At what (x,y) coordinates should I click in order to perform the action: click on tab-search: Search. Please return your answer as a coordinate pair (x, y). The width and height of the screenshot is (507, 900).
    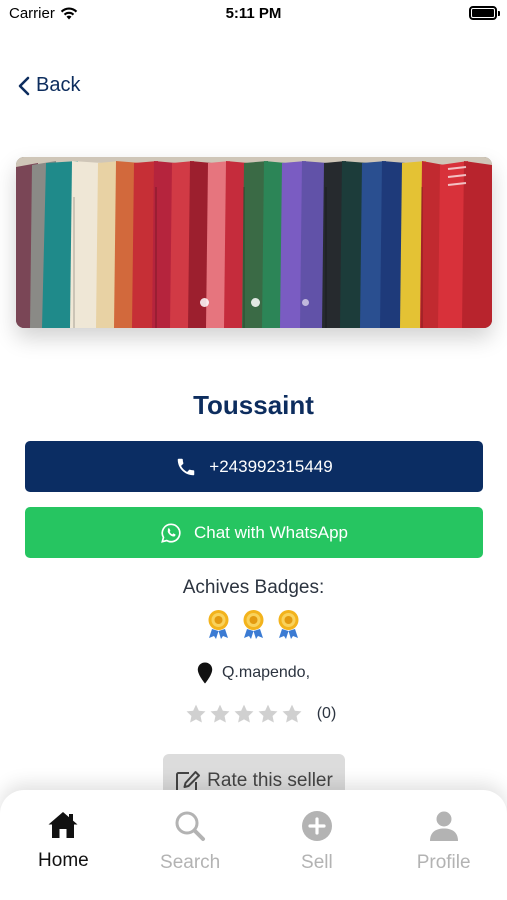
    Looking at the image, I should click on (190, 845).